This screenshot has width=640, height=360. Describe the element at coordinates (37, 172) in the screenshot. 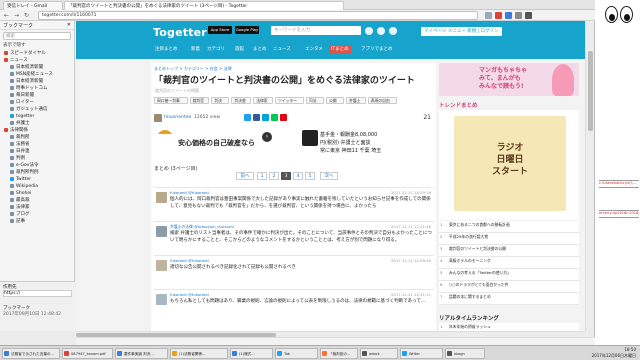

I see `bookmark-item: 裁判所判例` at that location.